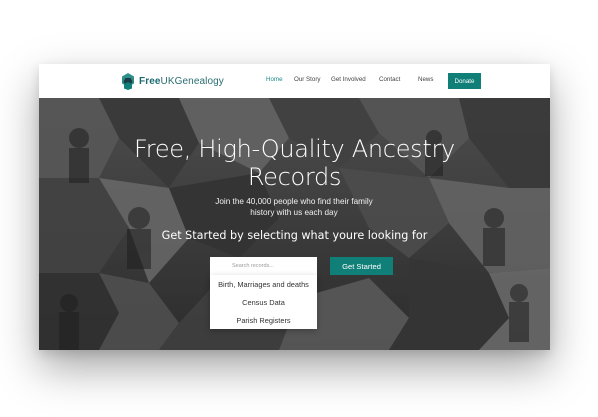 This screenshot has width=598, height=417. What do you see at coordinates (263, 284) in the screenshot?
I see `dropdown-option-birth-marriages-deaths: Birth, Marriages and deaths` at bounding box center [263, 284].